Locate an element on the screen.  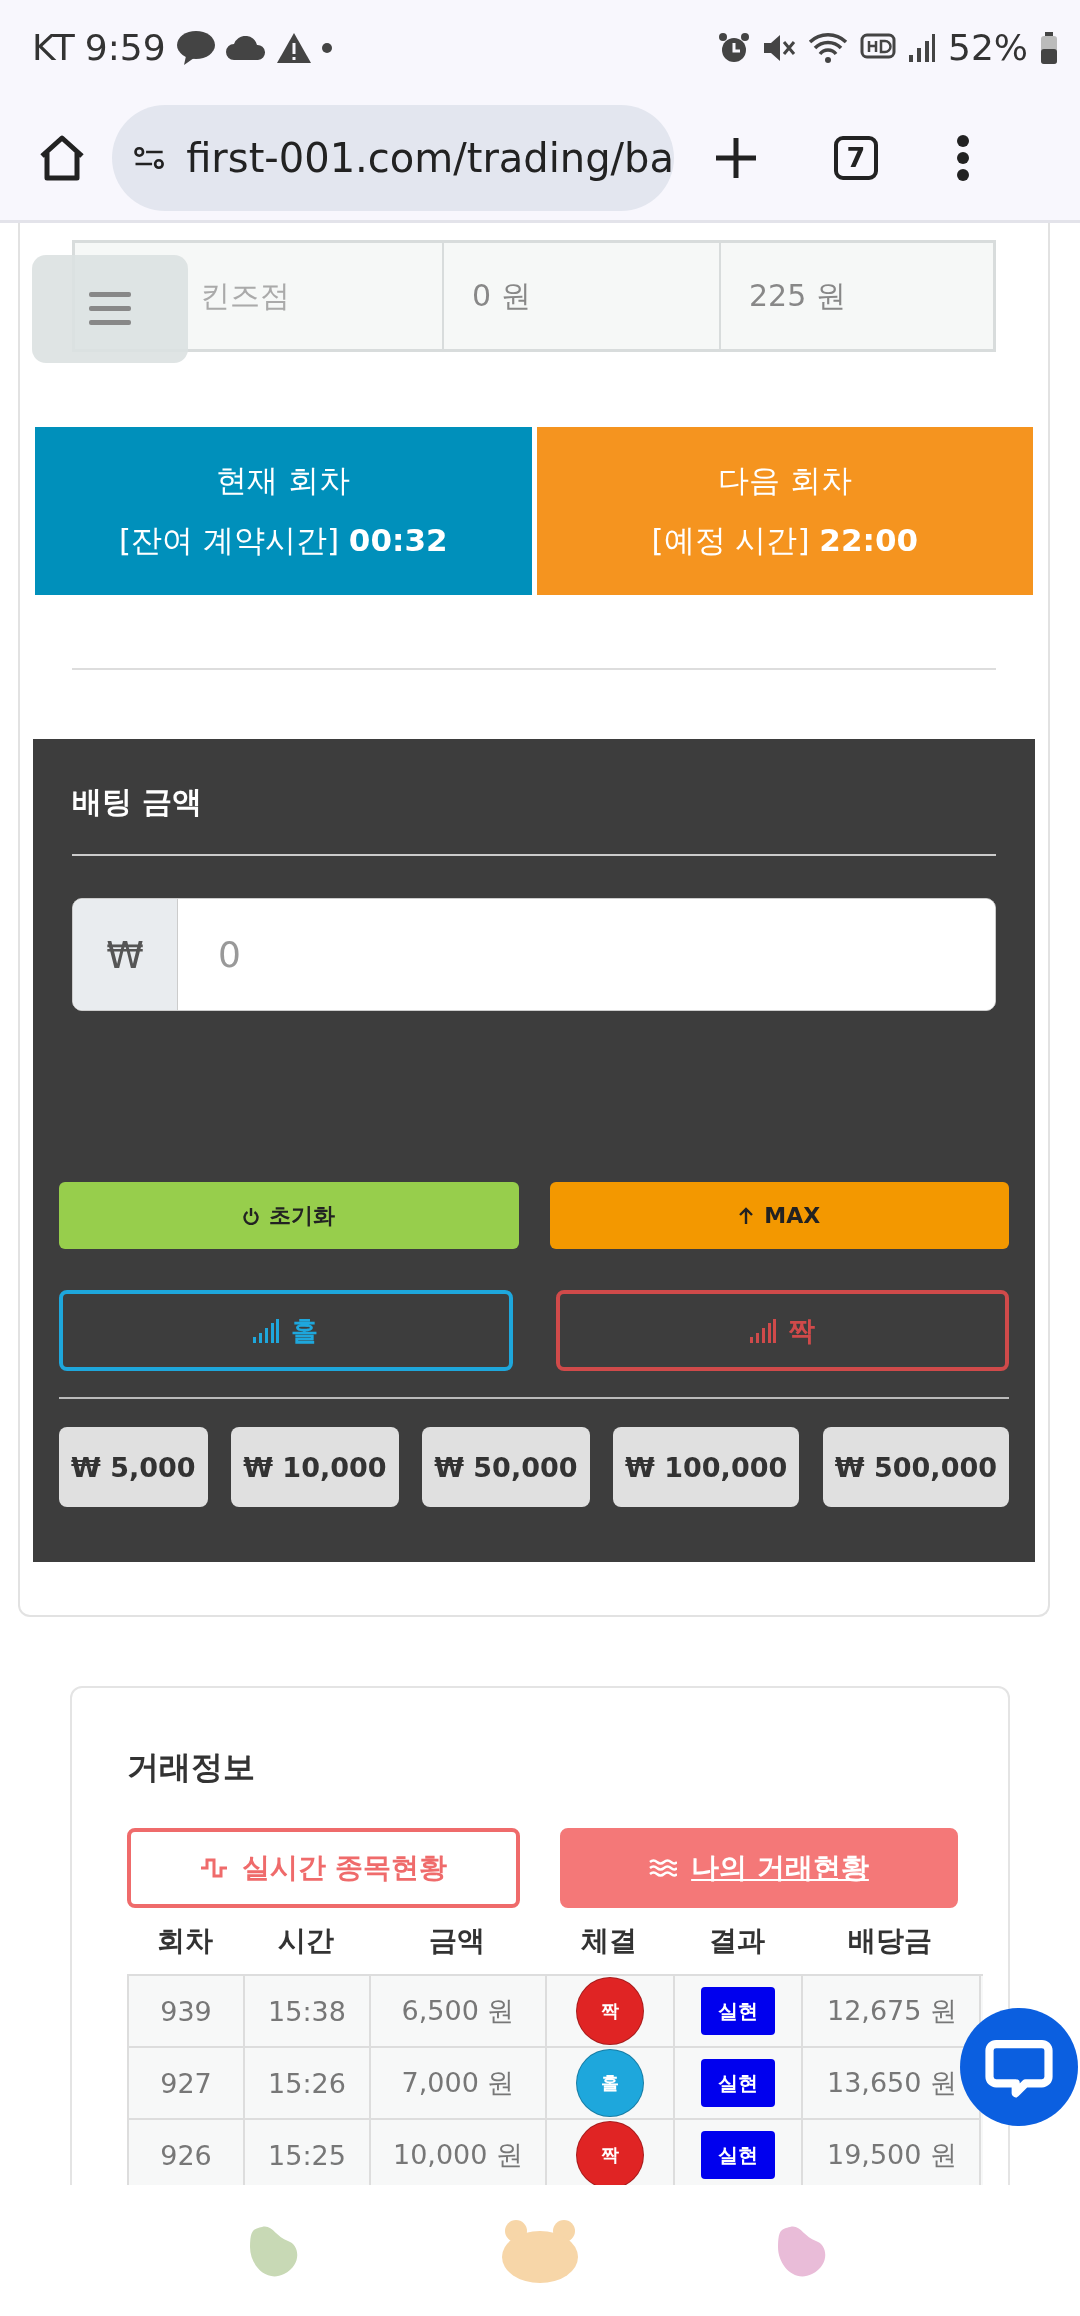
column-header: 금액 is located at coordinates (457, 1941).